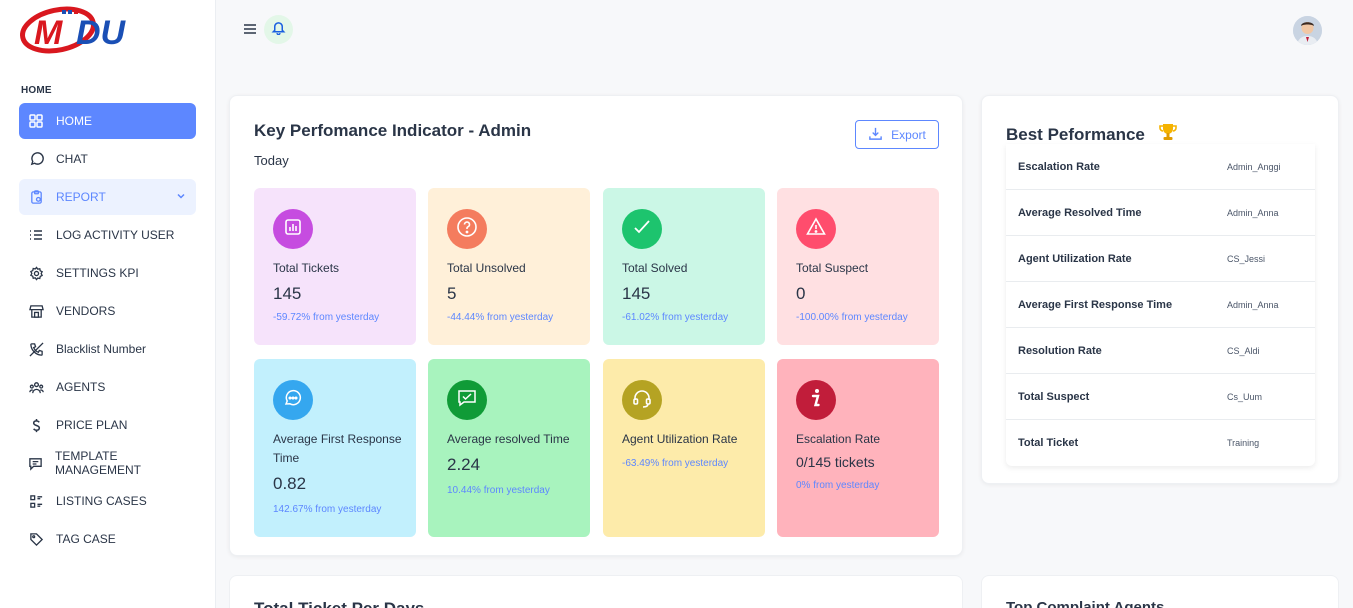  I want to click on sidebar-item-vendors: VENDORS, so click(107, 311).